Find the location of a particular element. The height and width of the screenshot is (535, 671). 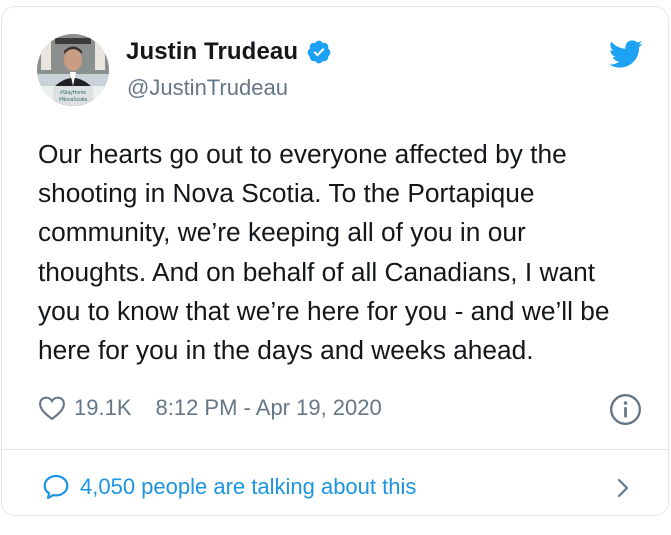

conversation-link: 4,050 people are talking about this is located at coordinates (229, 487).